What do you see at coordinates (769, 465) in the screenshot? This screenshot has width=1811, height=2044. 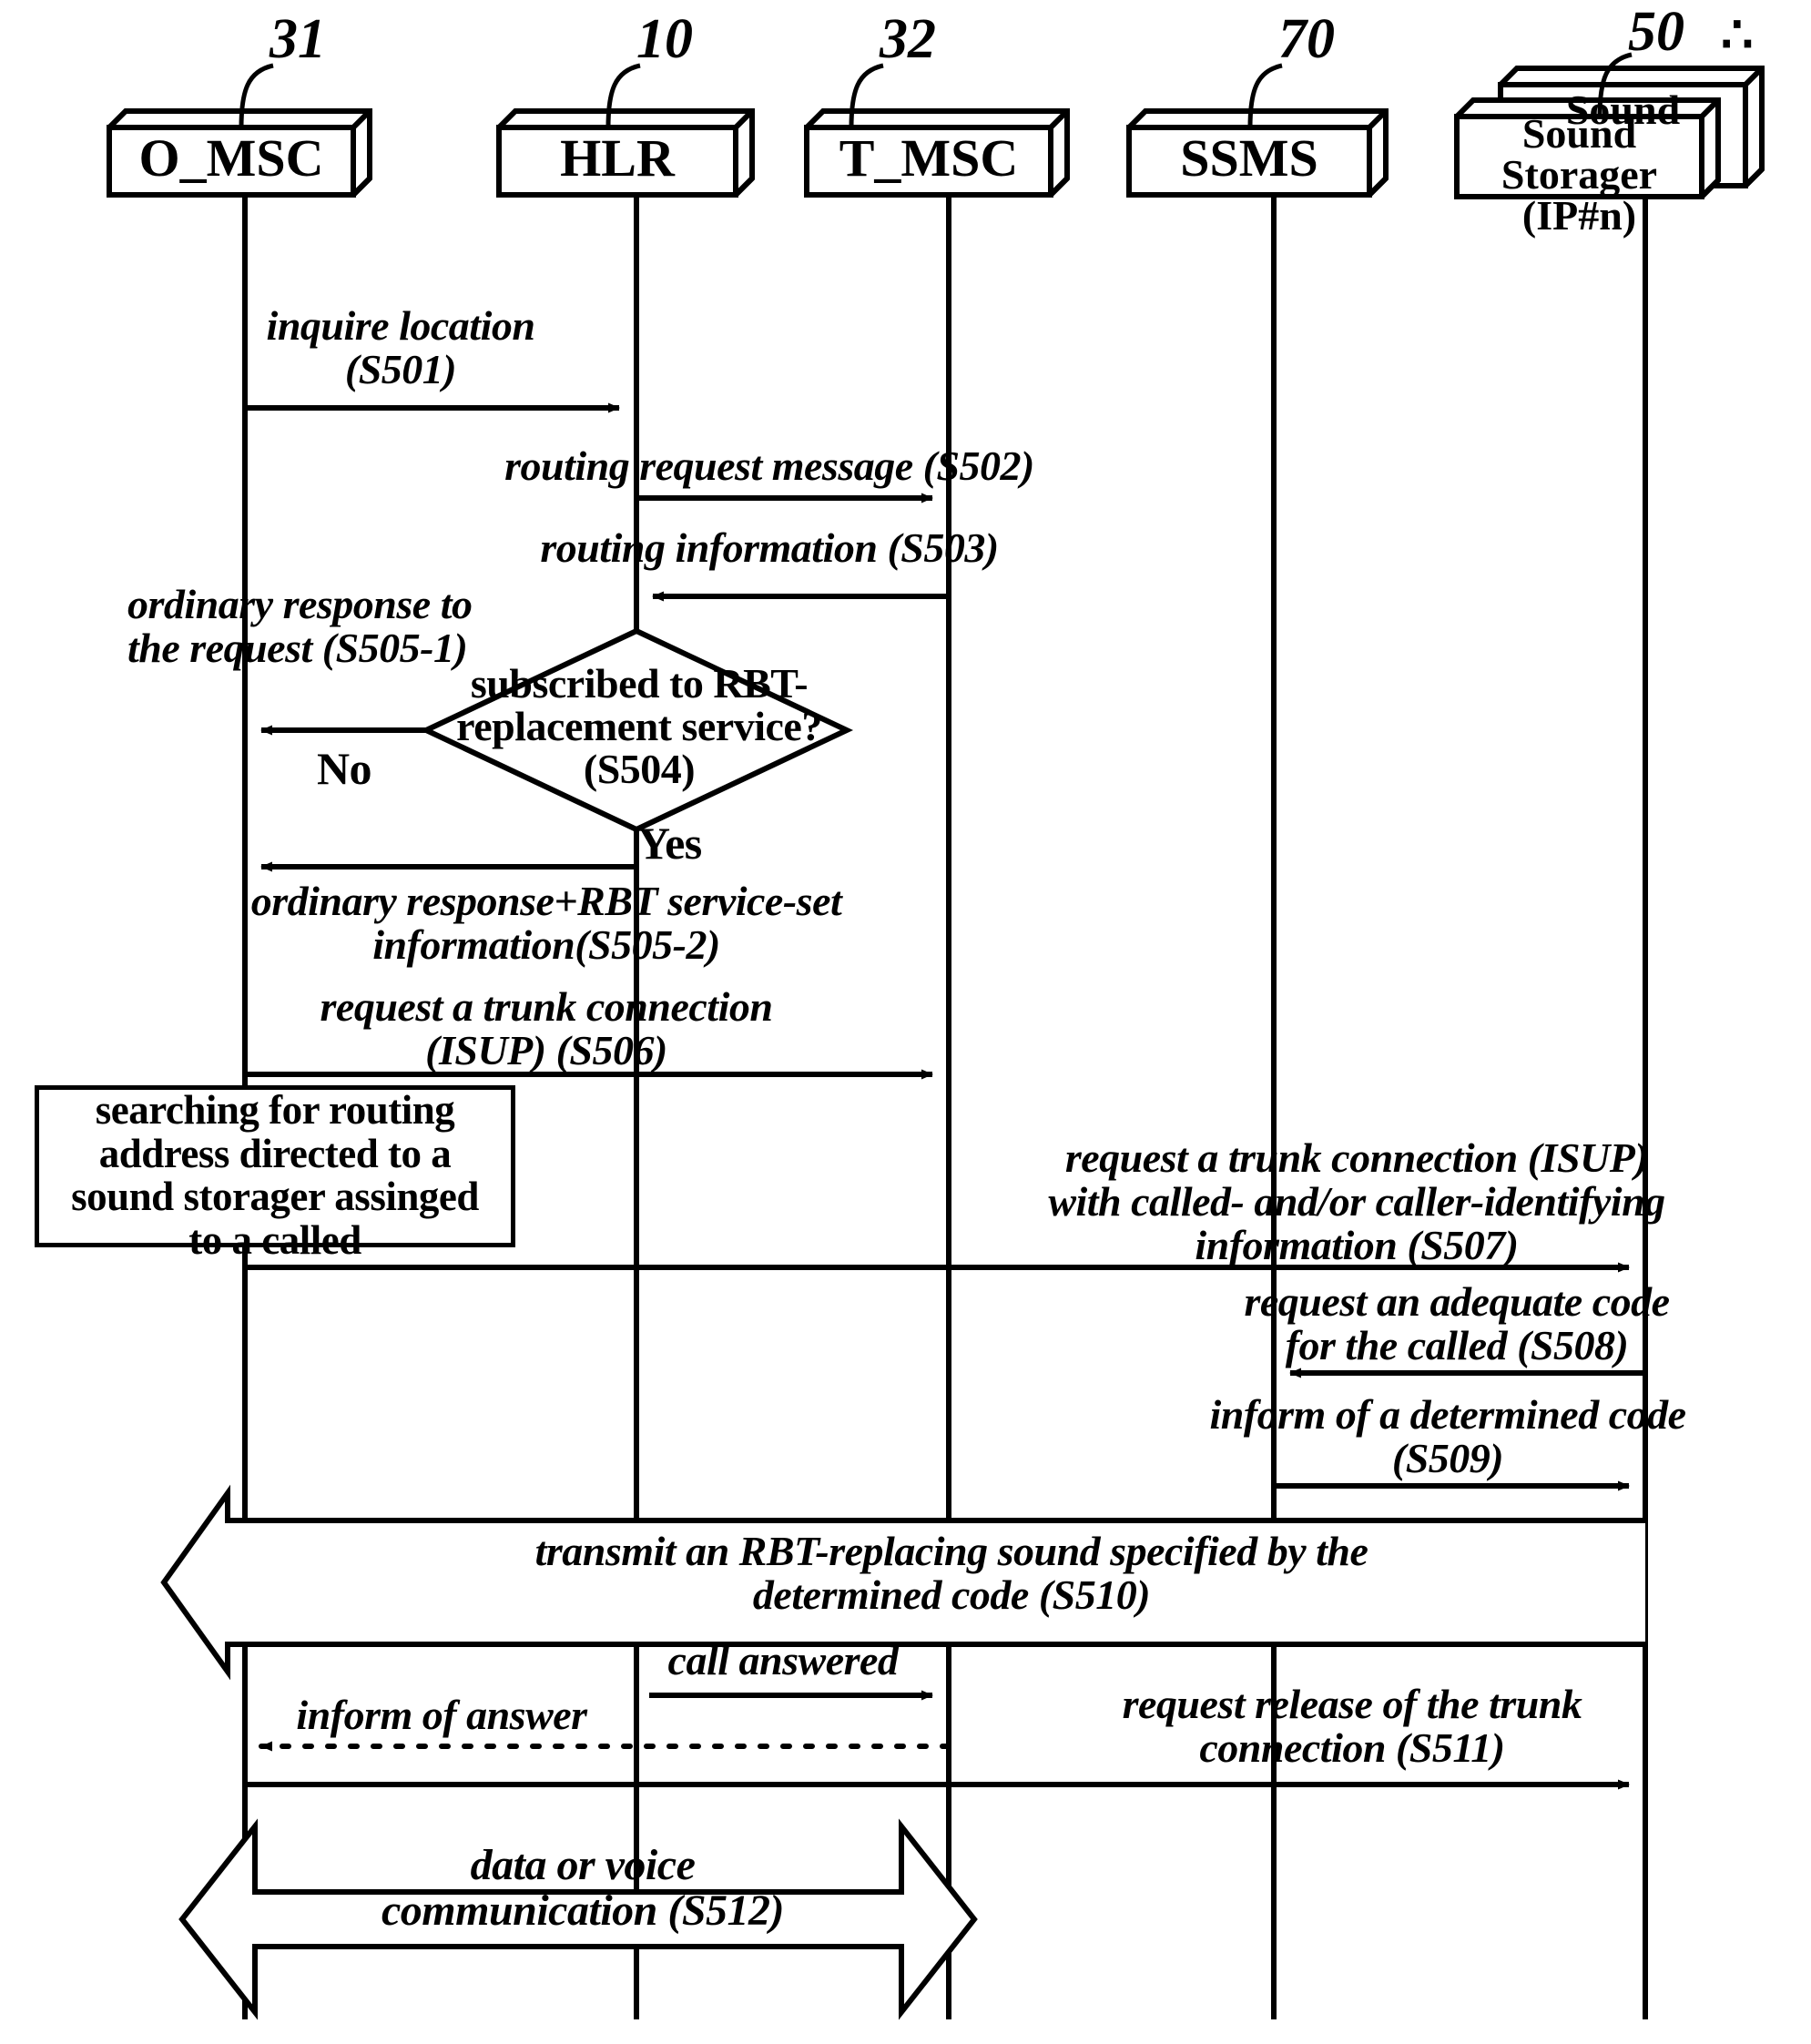 I see `message-label-S502: routing request message (S502)` at bounding box center [769, 465].